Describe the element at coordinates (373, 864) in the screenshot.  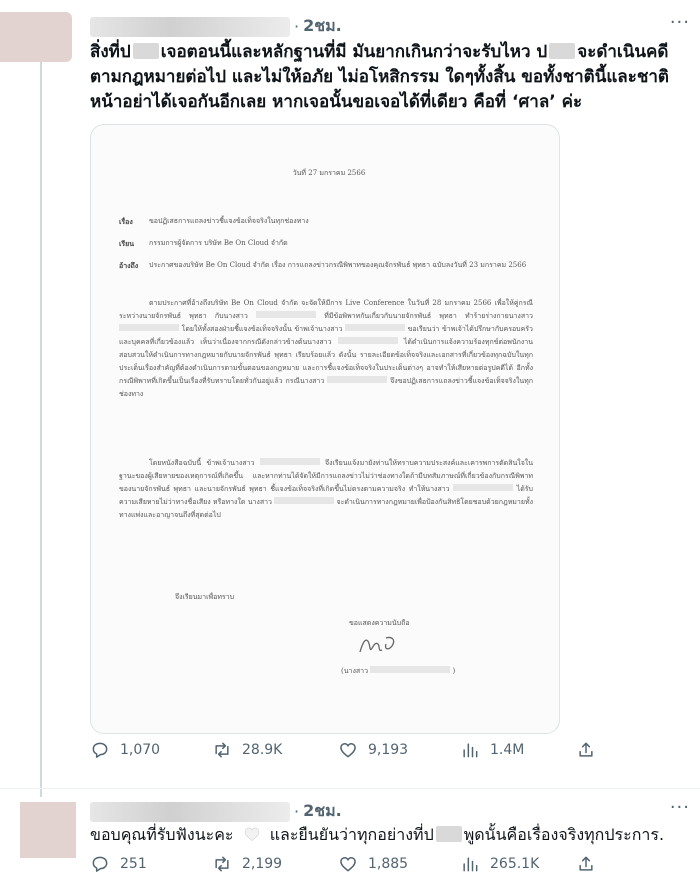
I see `like-button: 1,885` at that location.